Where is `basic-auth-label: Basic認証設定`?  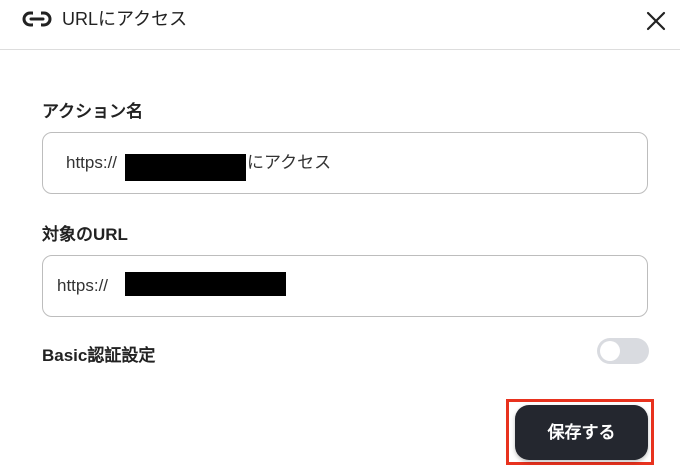 basic-auth-label: Basic認証設定 is located at coordinates (99, 355).